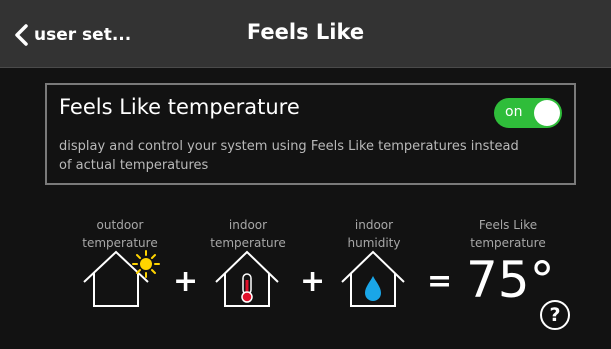  I want to click on caption-line: temperature, so click(508, 243).